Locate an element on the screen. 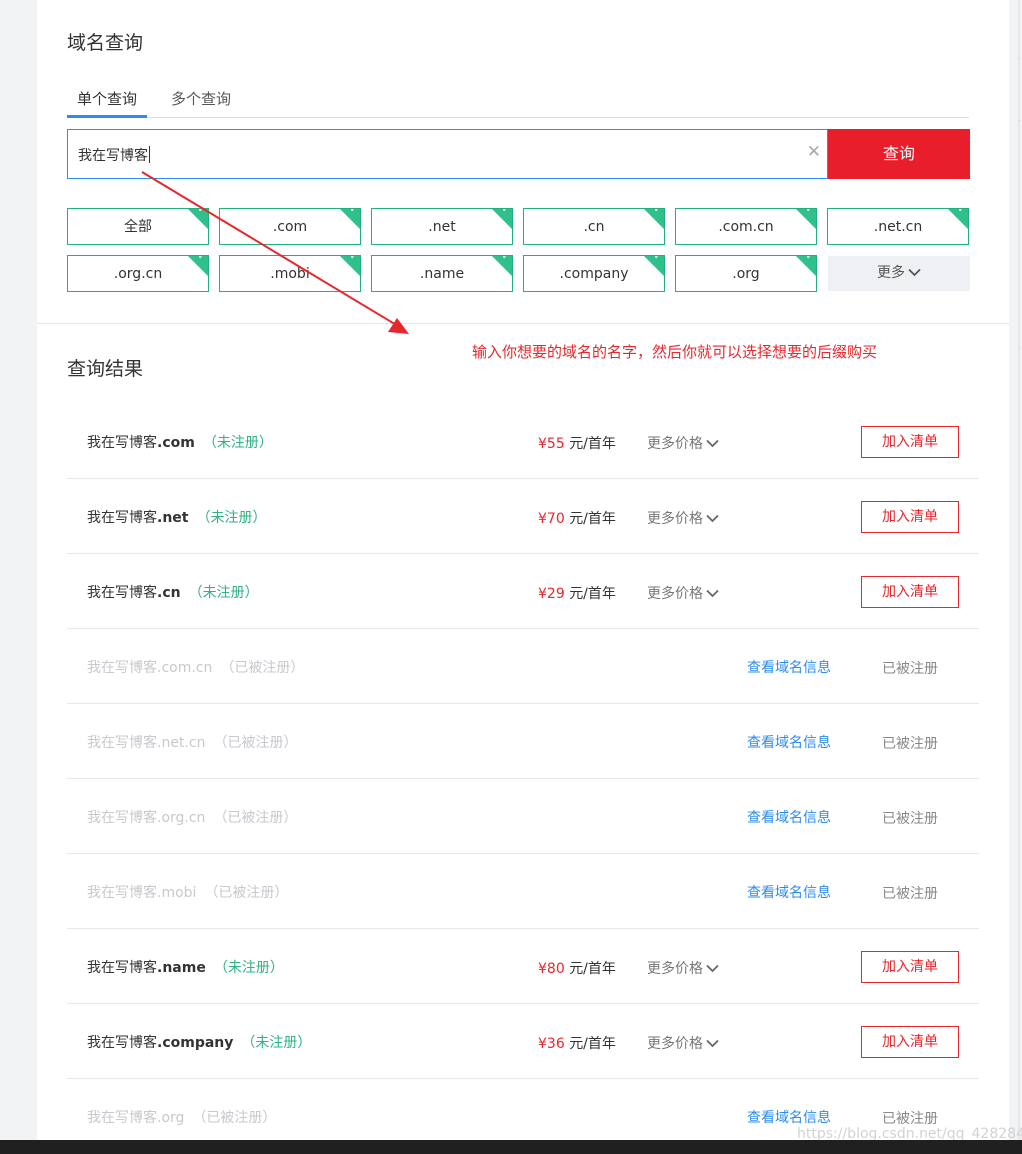 The height and width of the screenshot is (1154, 1022). result-row: 我在写博客.com.cn（已被注册）查看域名信息已被注册 is located at coordinates (523, 666).